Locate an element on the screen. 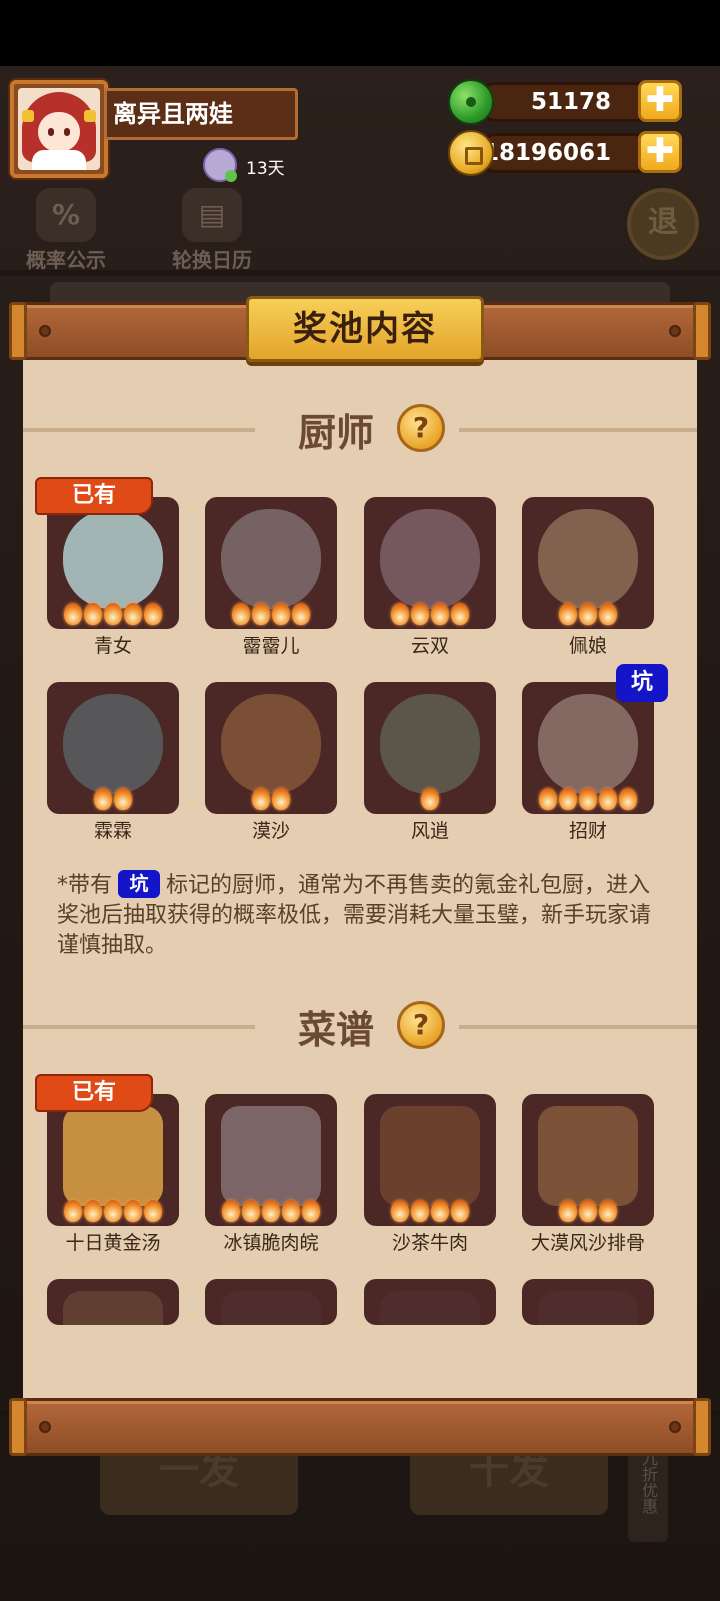 This screenshot has height=1601, width=720. login-days: 13天 is located at coordinates (265, 169).